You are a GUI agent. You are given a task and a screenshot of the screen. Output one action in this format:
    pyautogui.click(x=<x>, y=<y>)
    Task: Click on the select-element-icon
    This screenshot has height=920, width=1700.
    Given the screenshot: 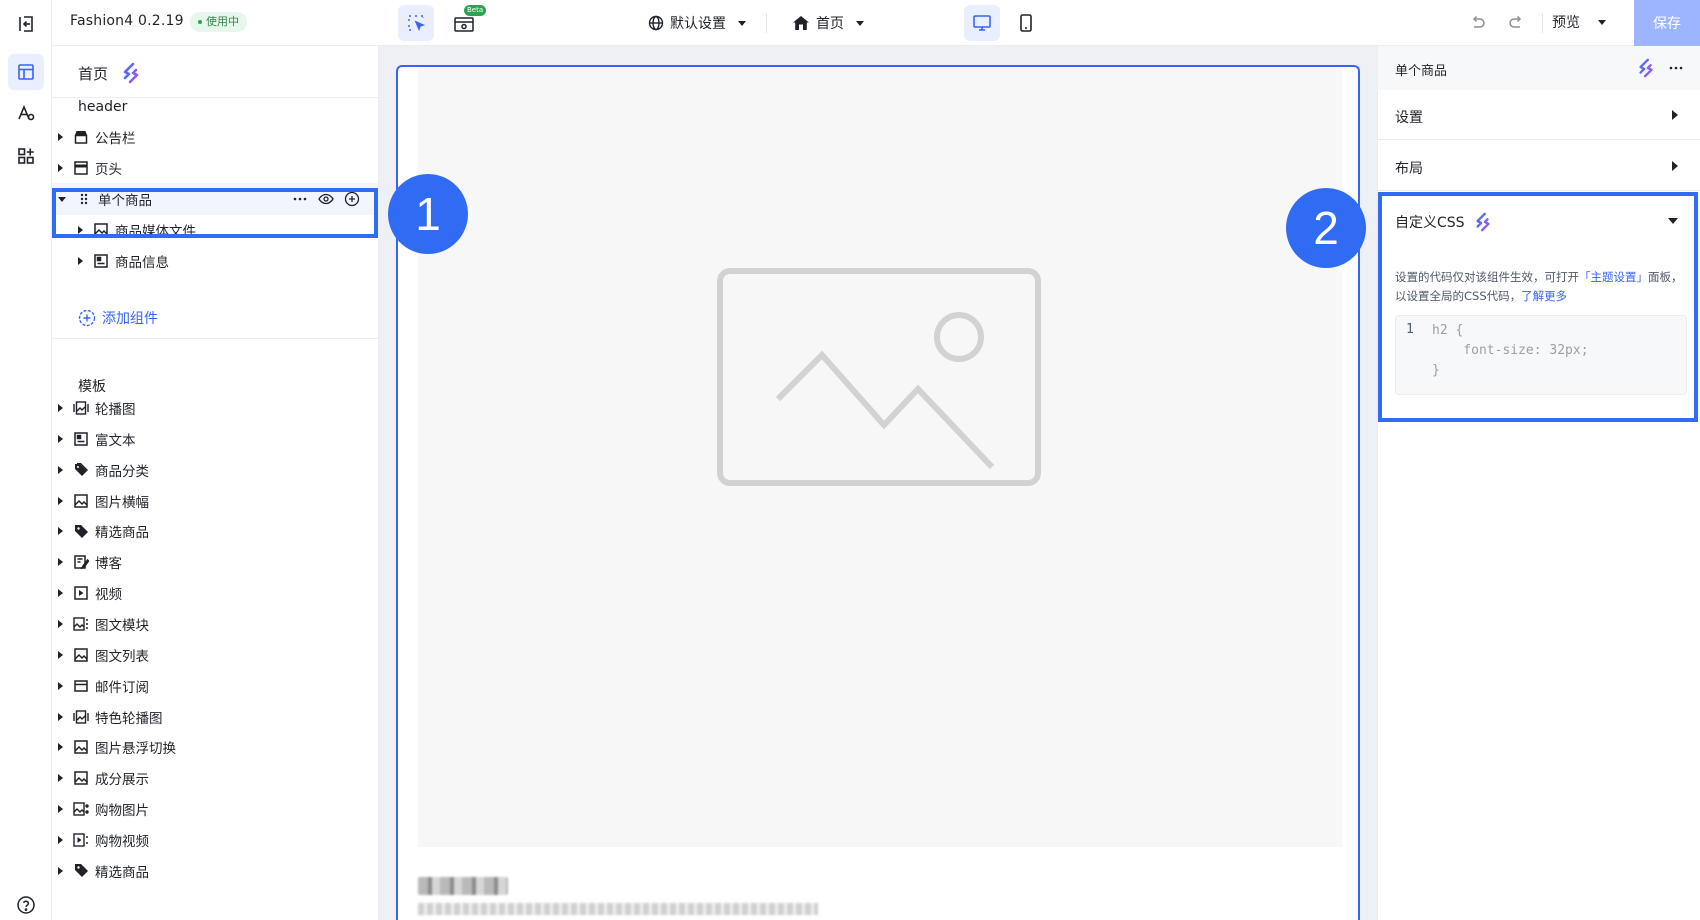 What is the action you would take?
    pyautogui.click(x=416, y=23)
    